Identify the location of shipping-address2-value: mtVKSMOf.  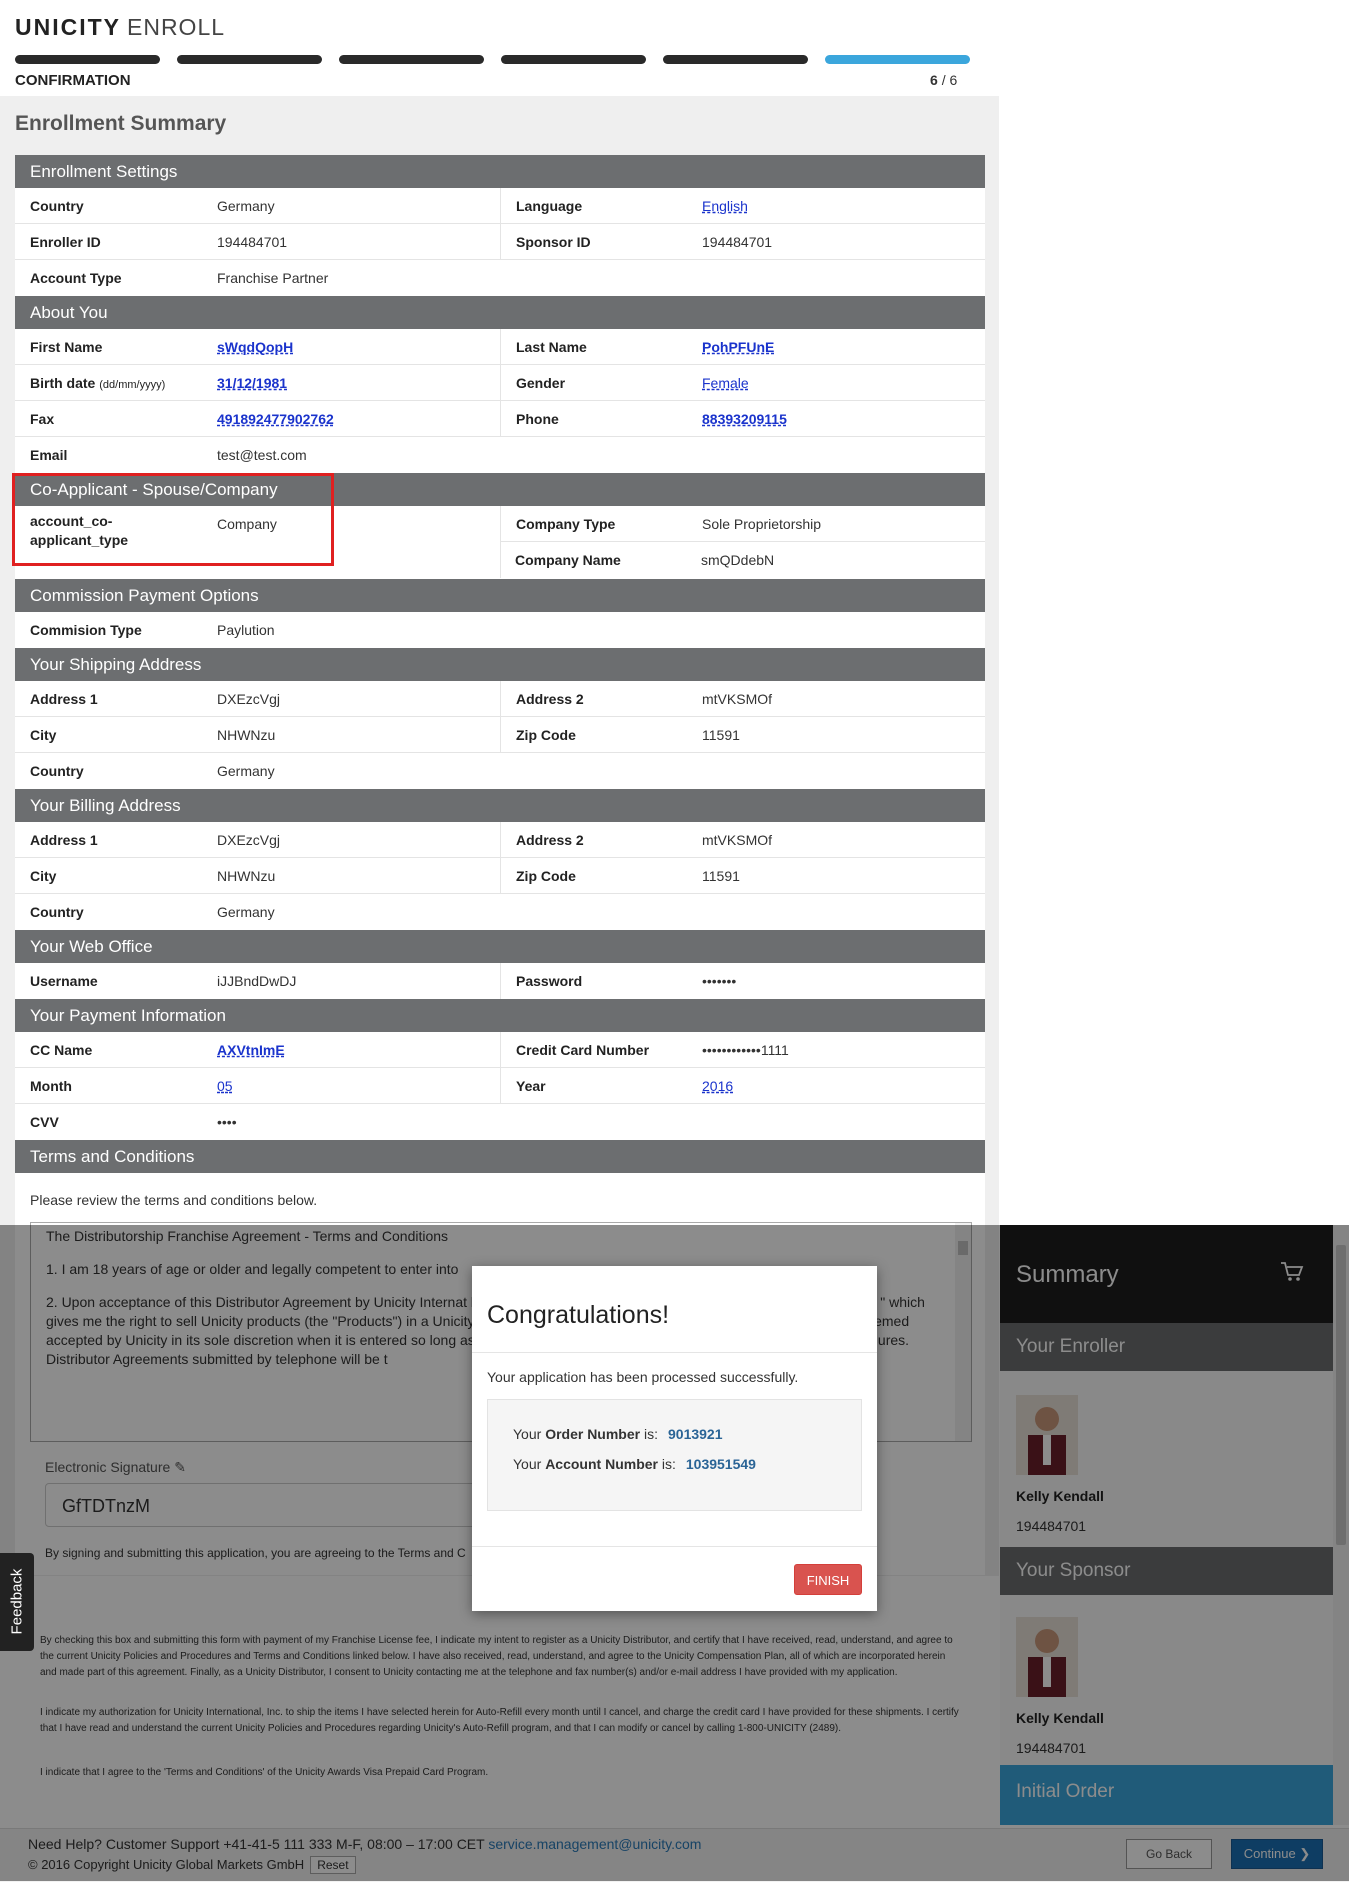
(737, 699).